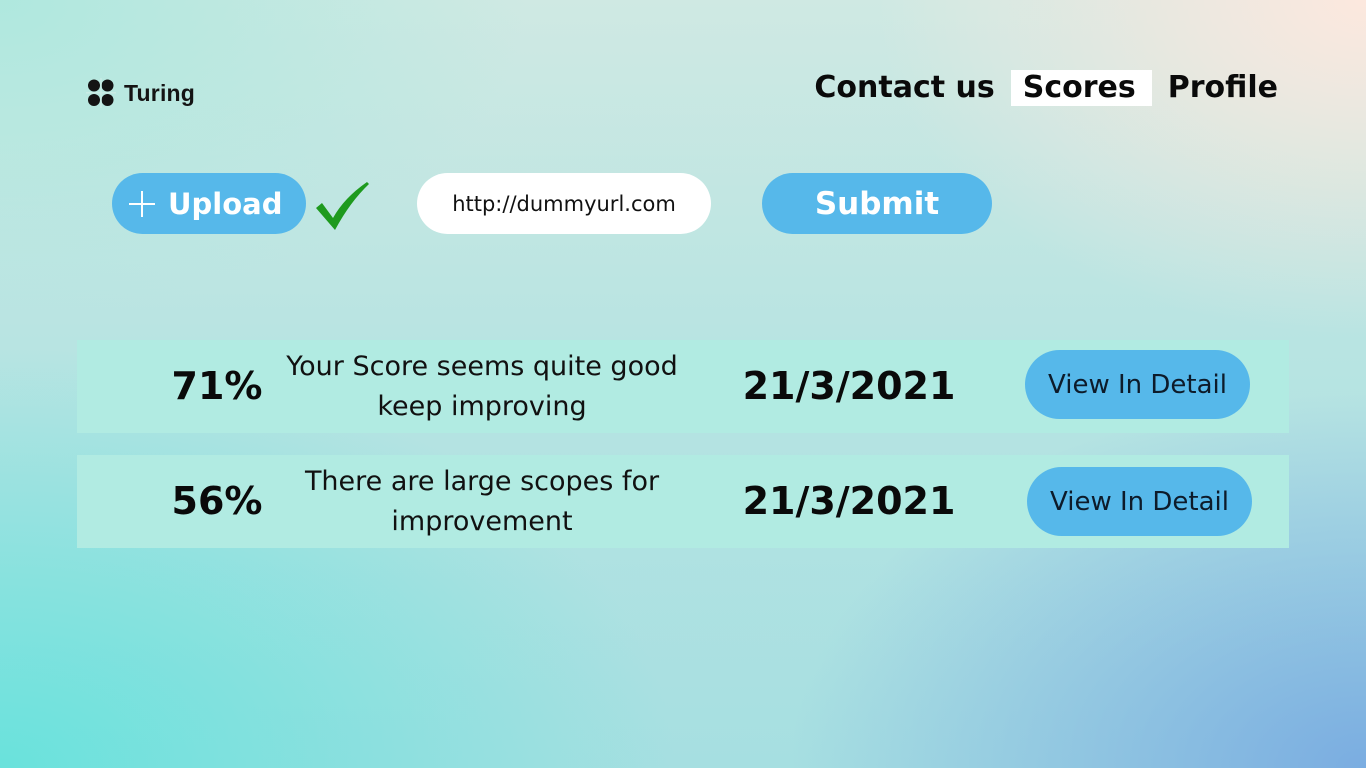 This screenshot has width=1366, height=768. I want to click on submit-button: Submit, so click(877, 203).